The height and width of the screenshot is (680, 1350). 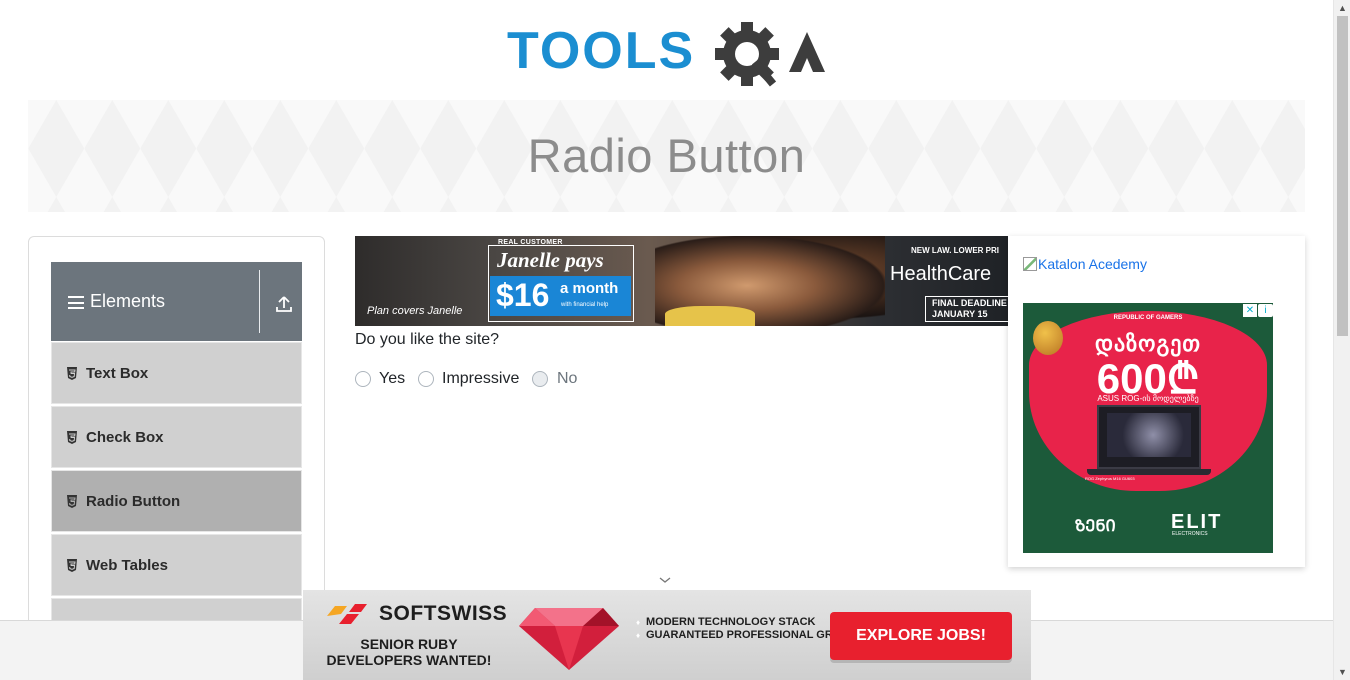 I want to click on softswiss-tagline: SENIOR RUBY DEVELOPERS WANTED!, so click(x=409, y=652).